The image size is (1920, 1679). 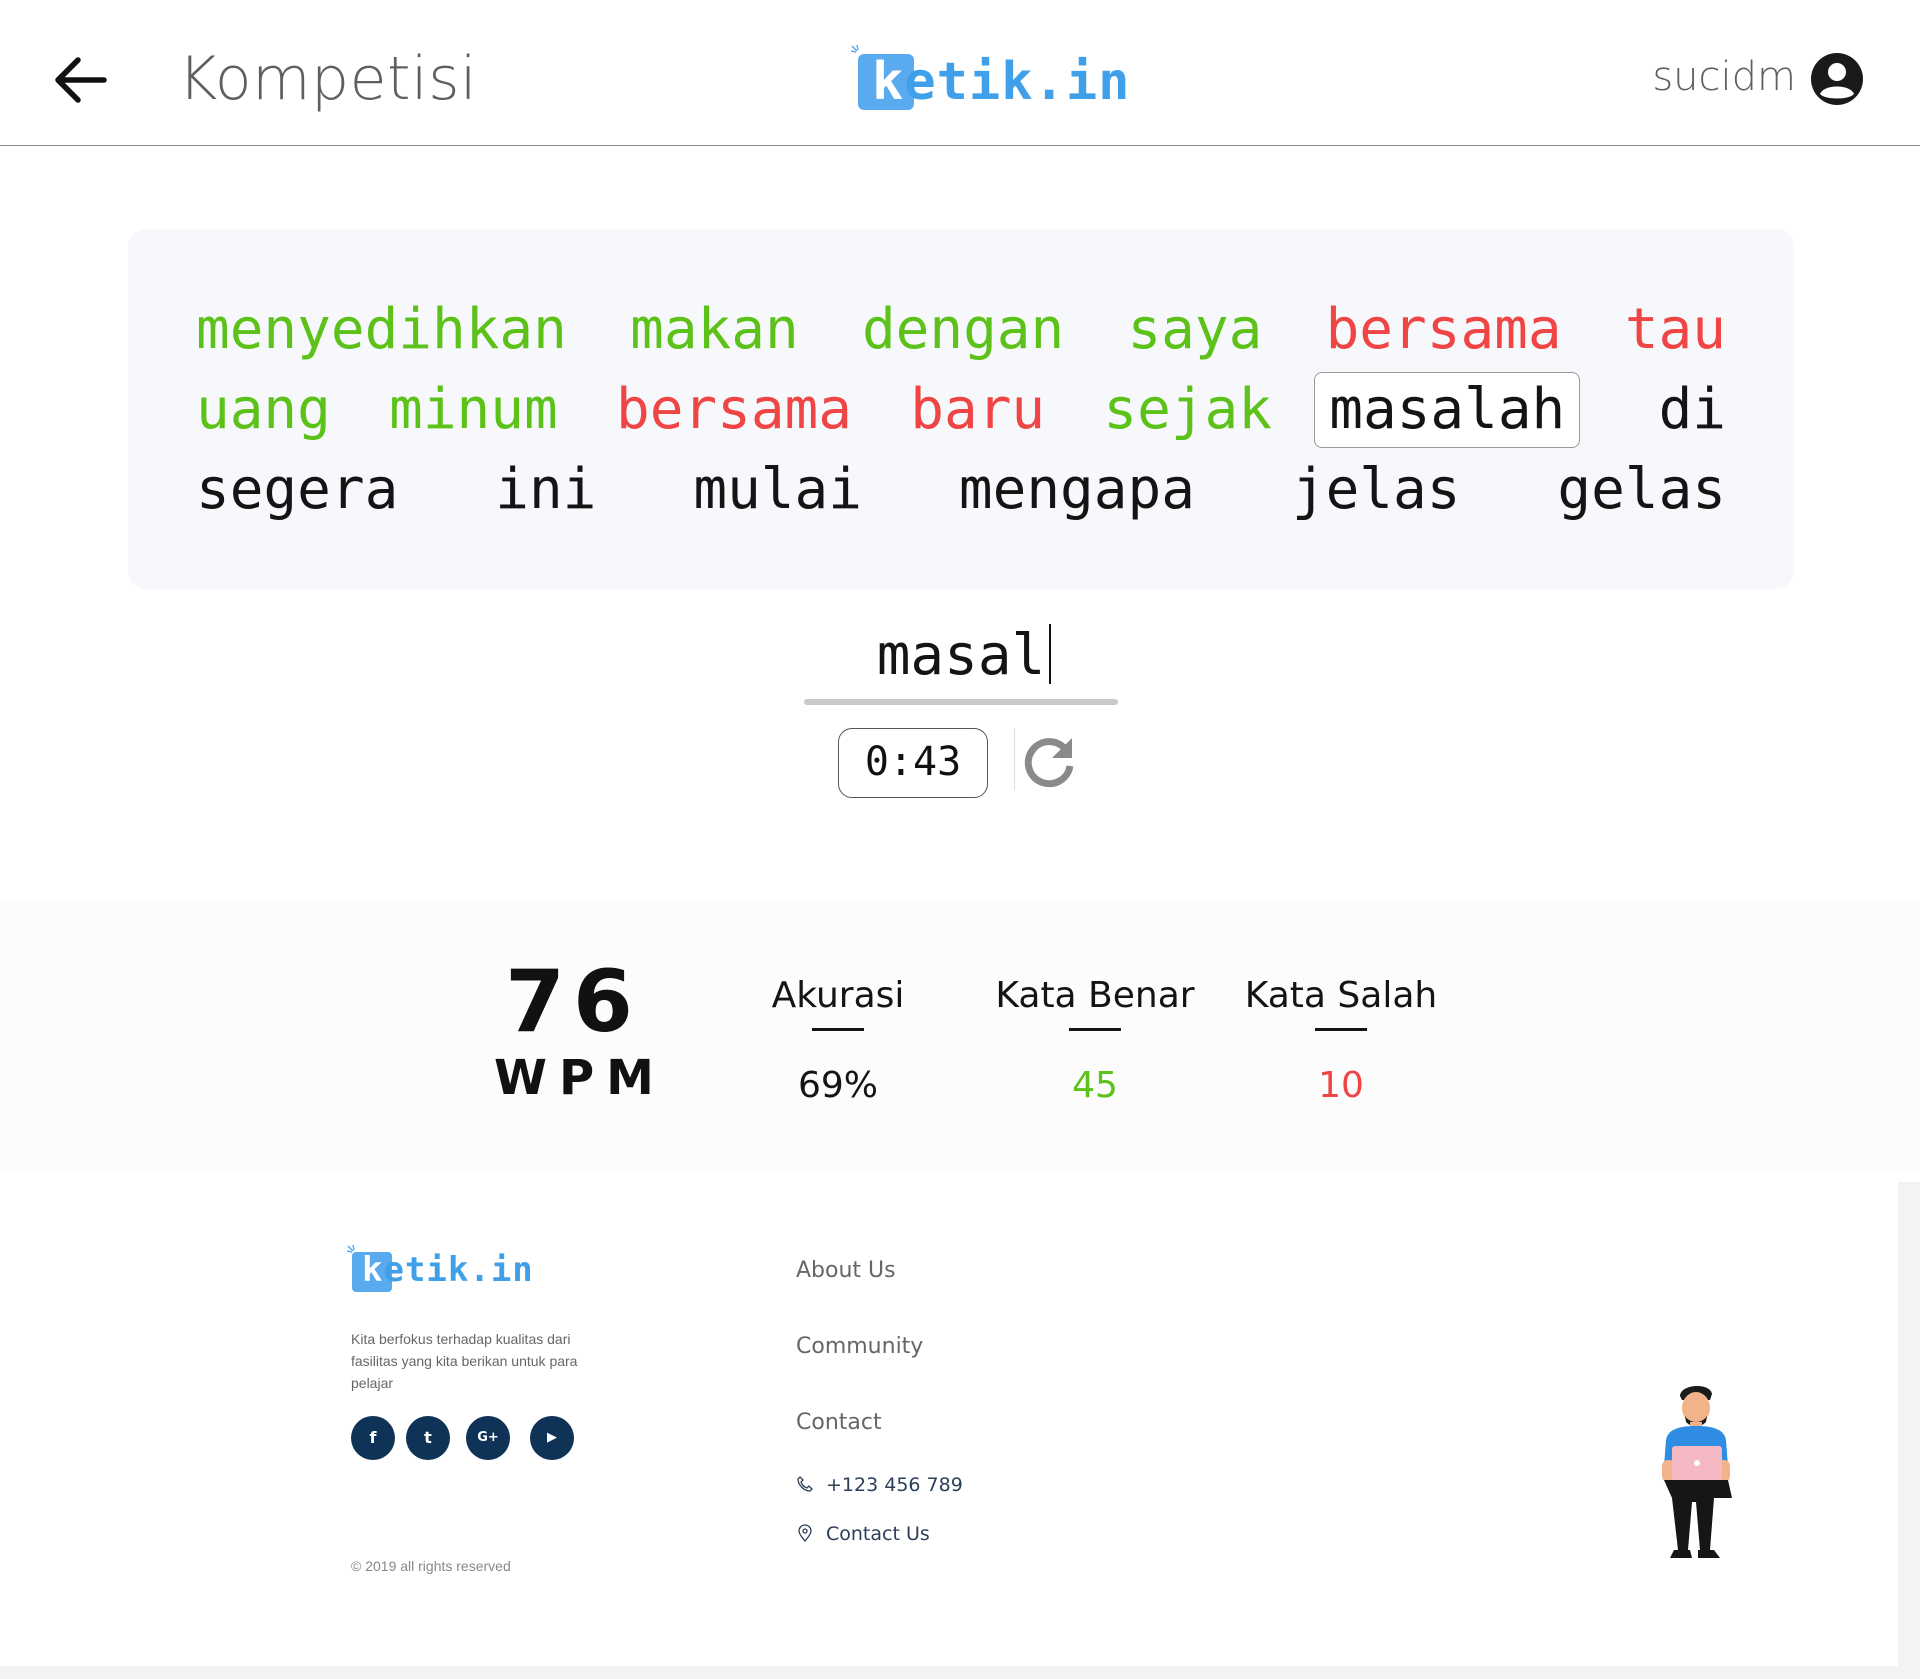 What do you see at coordinates (1692, 409) in the screenshot?
I see `word-pending: di` at bounding box center [1692, 409].